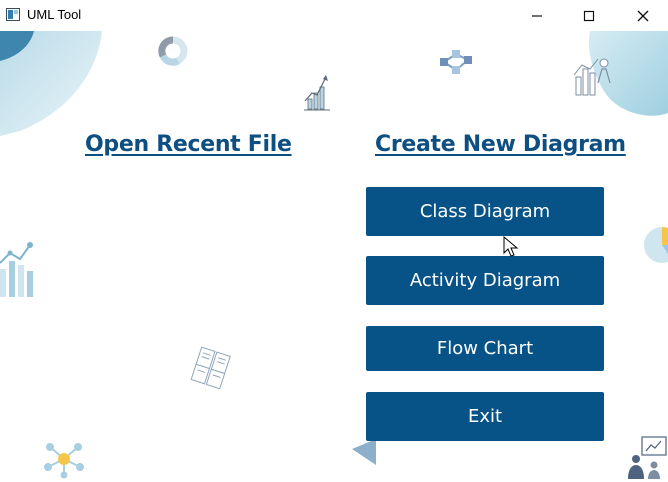 The image size is (668, 482). I want to click on class-diagram-button: Class Diagram, so click(485, 211).